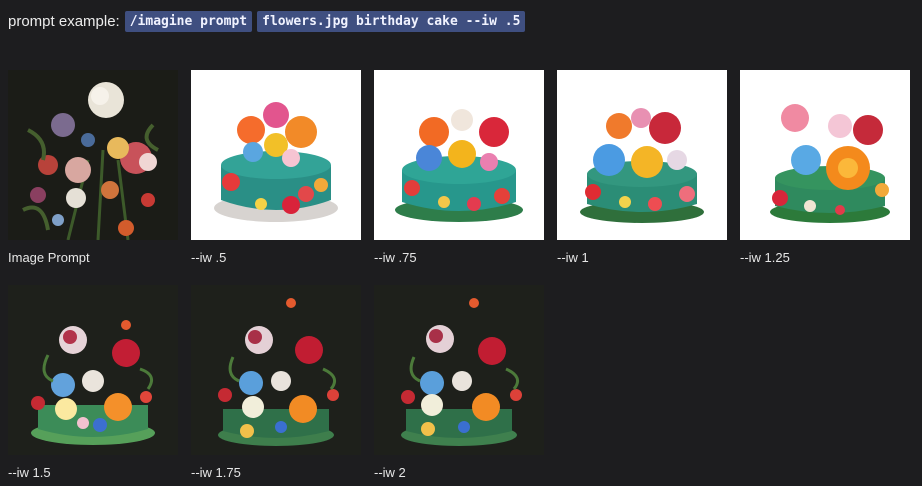  Describe the element at coordinates (64, 21) in the screenshot. I see `prompt-example-label: prompt example:` at that location.